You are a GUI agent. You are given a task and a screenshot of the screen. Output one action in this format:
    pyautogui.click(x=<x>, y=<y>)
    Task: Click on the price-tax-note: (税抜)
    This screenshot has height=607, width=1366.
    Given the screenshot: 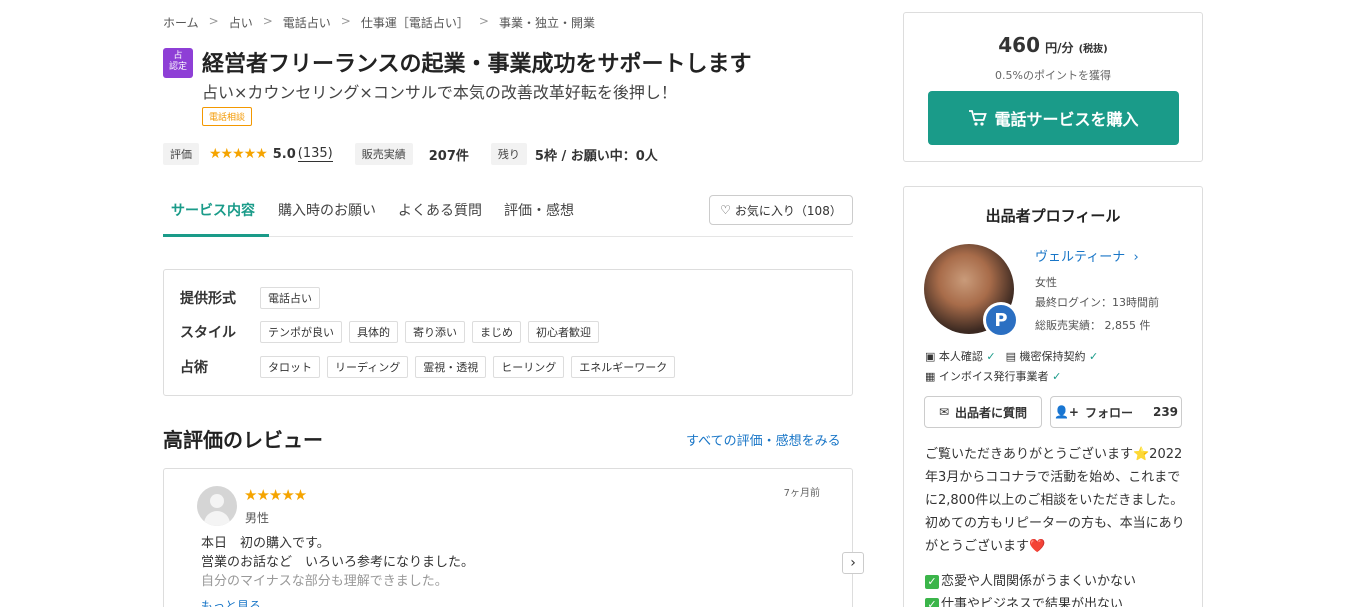 What is the action you would take?
    pyautogui.click(x=1093, y=49)
    